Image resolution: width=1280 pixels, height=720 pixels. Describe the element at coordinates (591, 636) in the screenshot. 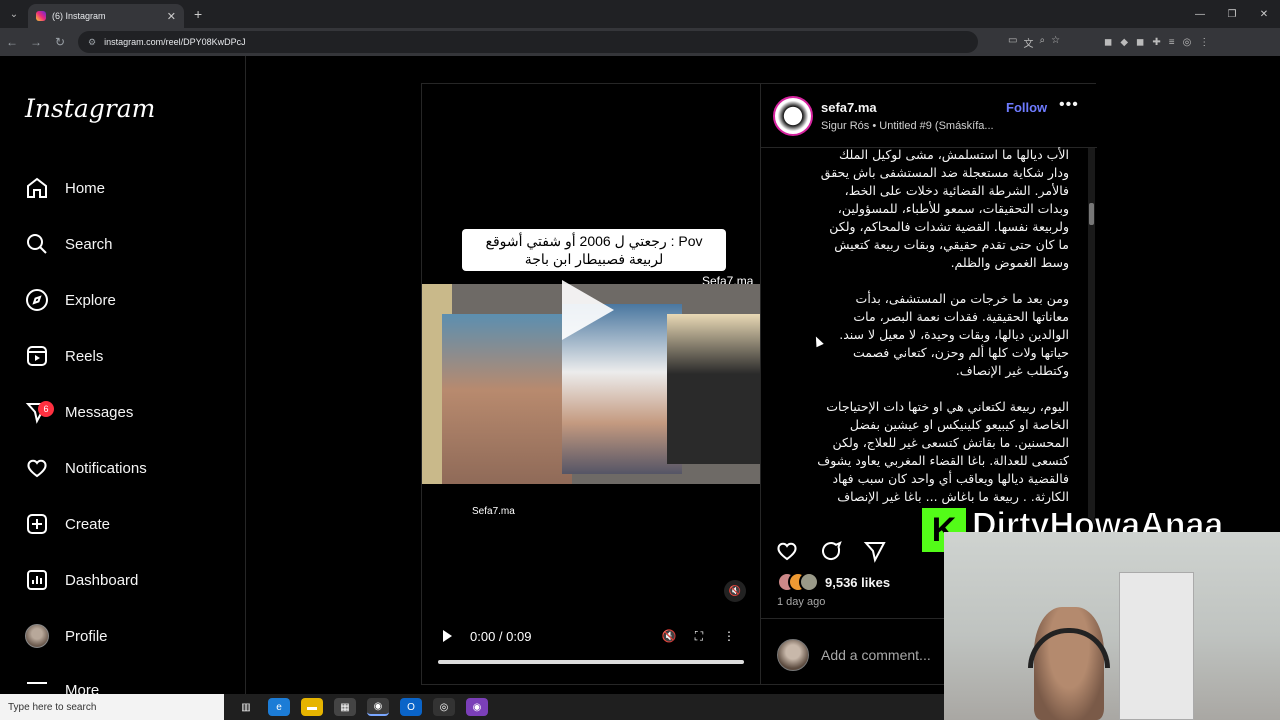

I see `video-controls: 0:00 / 0:09 🔇 ⛶ ⋮` at that location.